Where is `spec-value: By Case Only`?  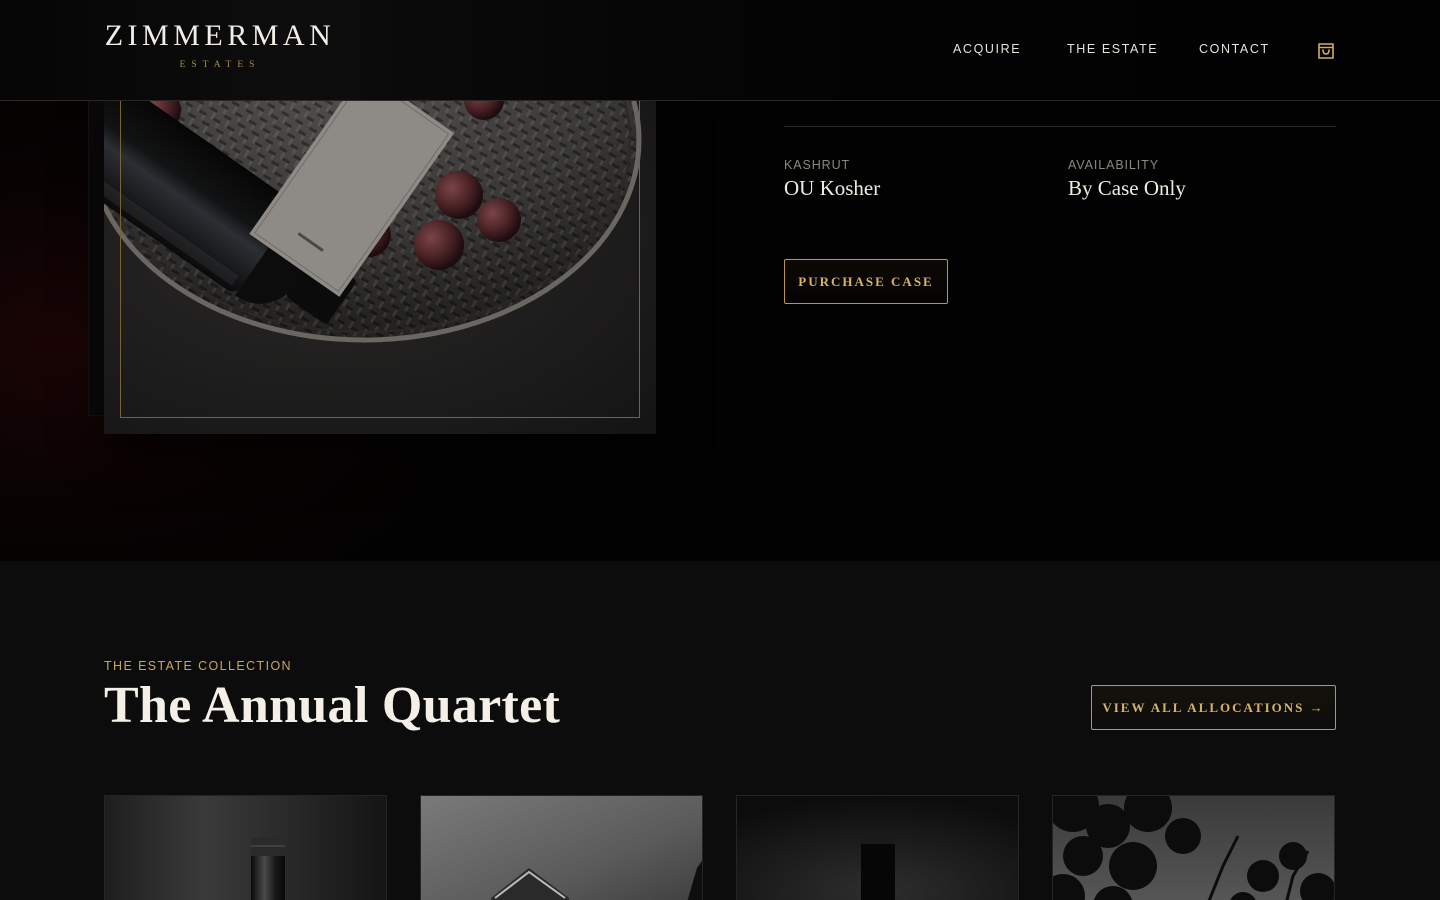
spec-value: By Case Only is located at coordinates (1127, 188).